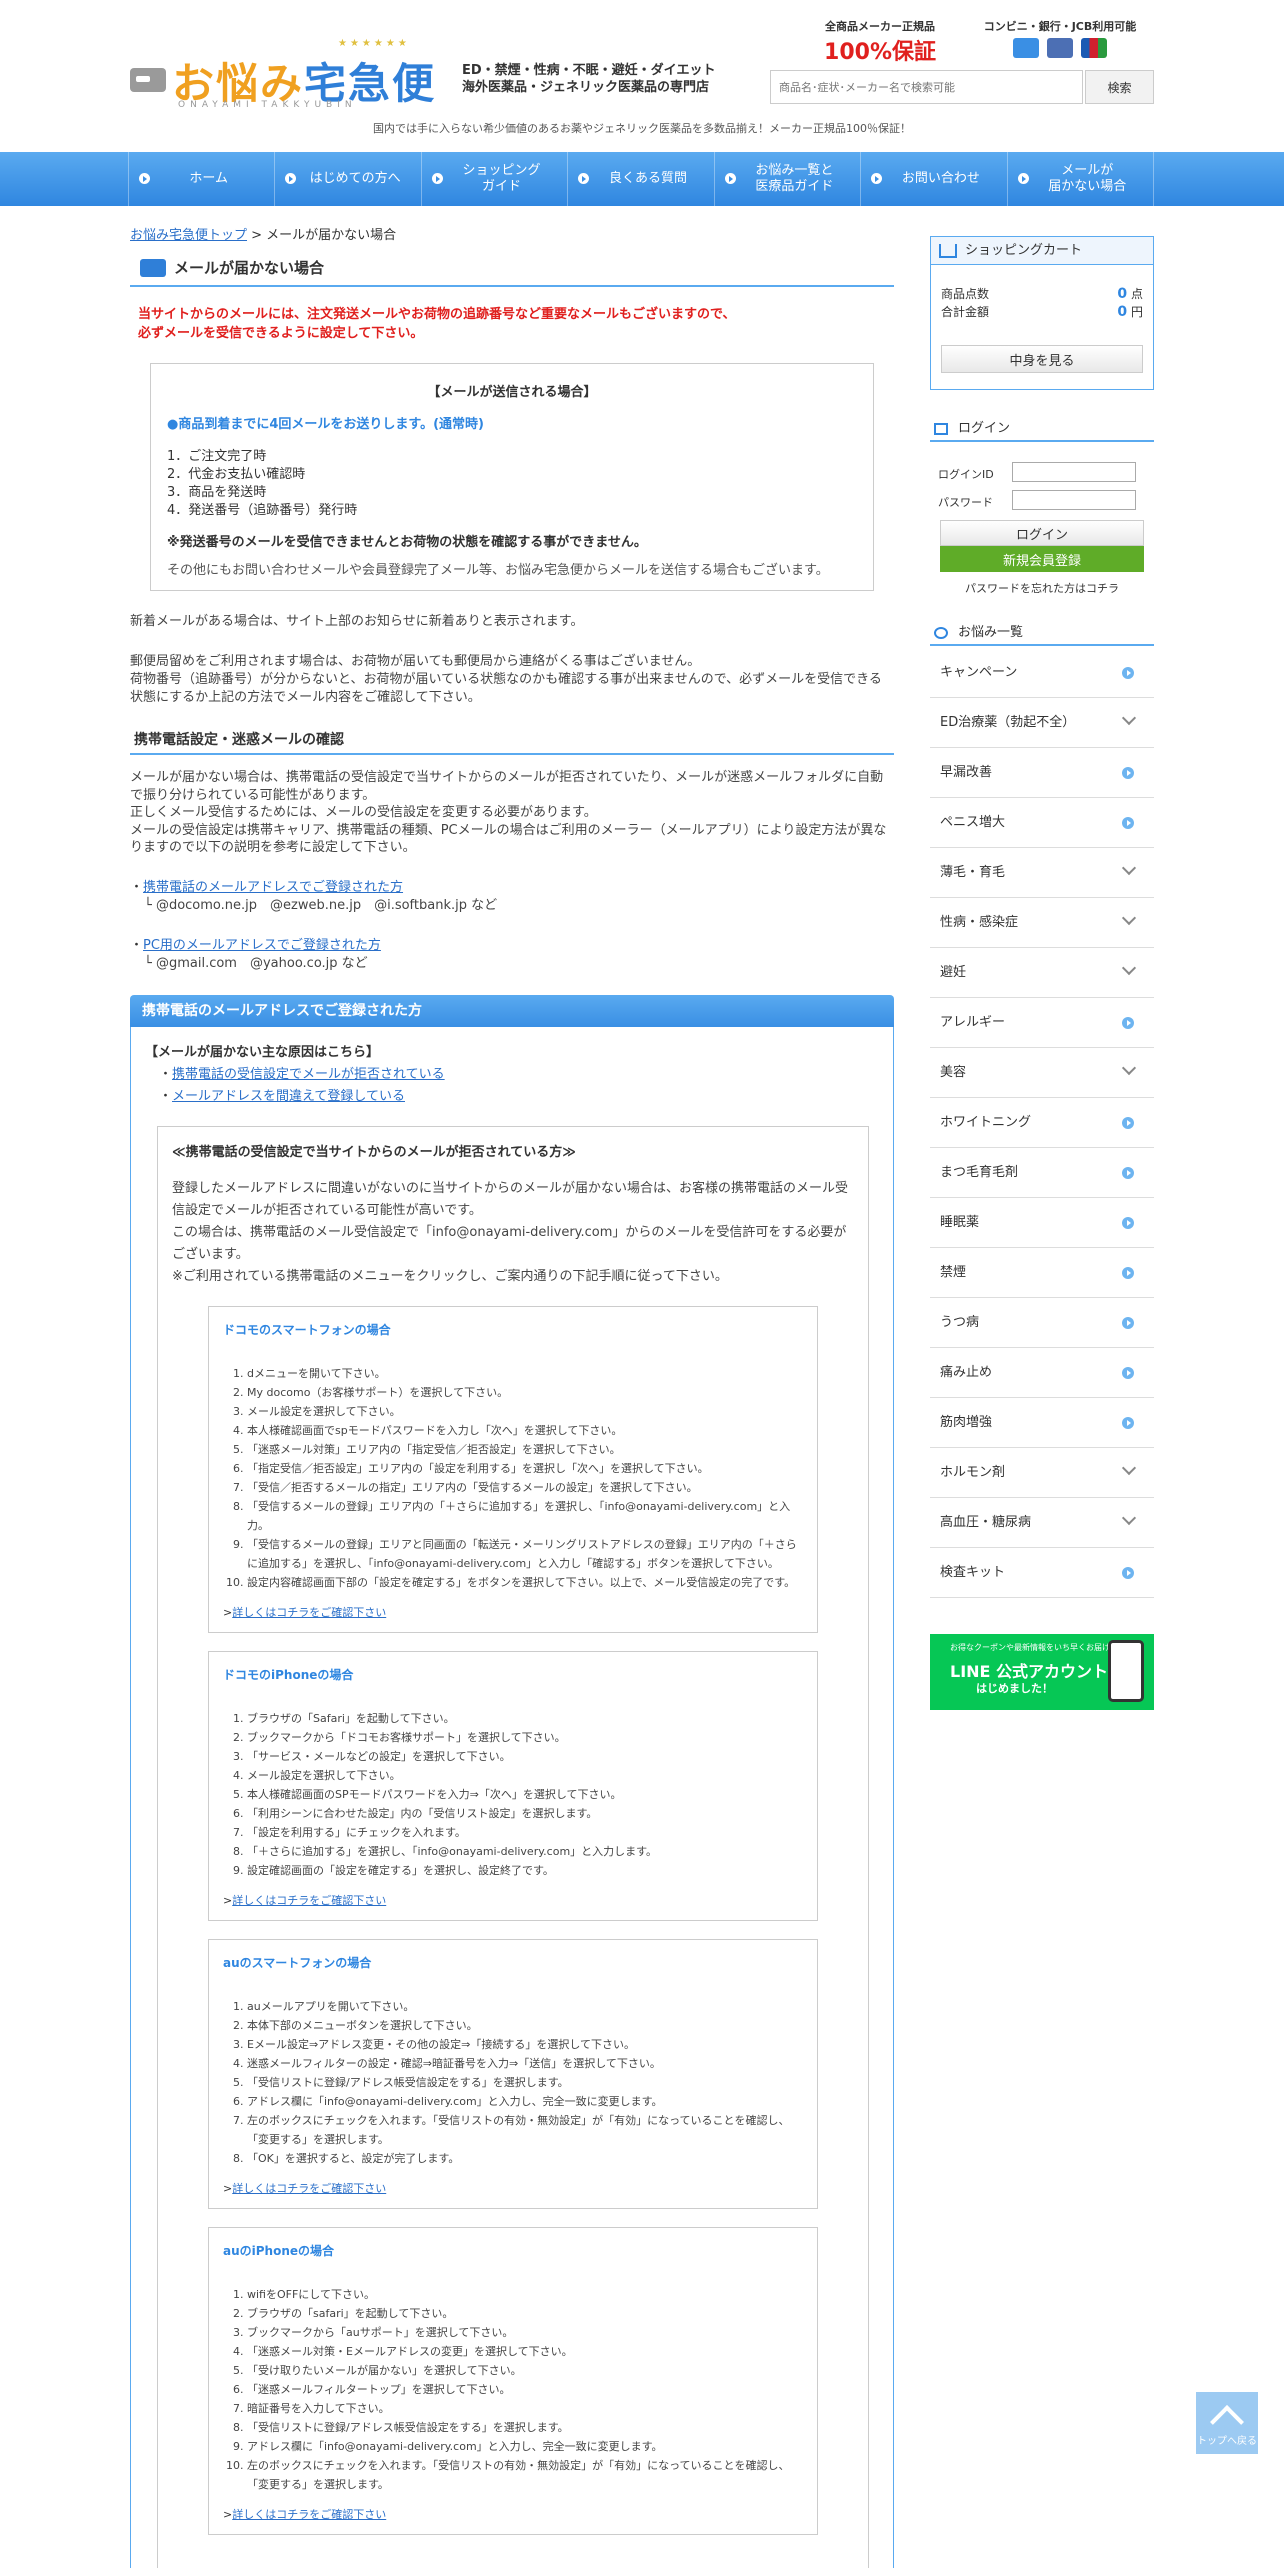  What do you see at coordinates (1042, 559) in the screenshot?
I see `register-button: 新規会員登録` at bounding box center [1042, 559].